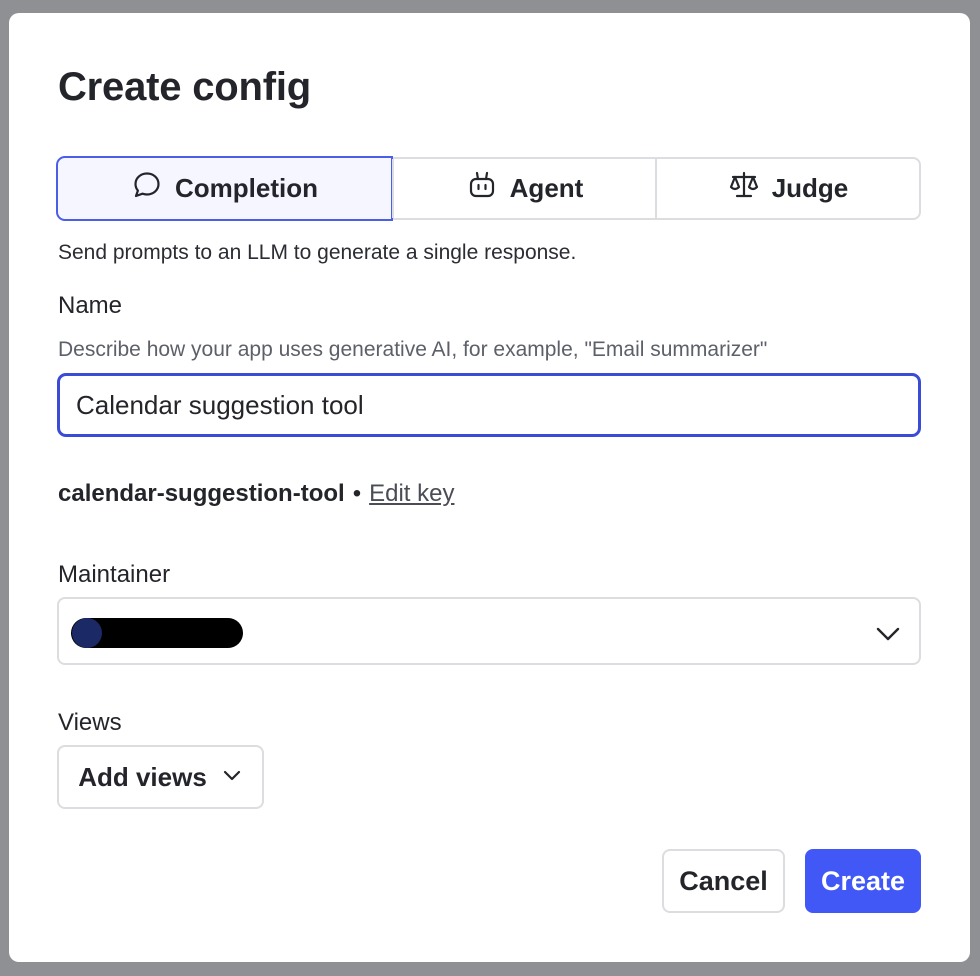 Image resolution: width=980 pixels, height=976 pixels. I want to click on name-input, so click(489, 405).